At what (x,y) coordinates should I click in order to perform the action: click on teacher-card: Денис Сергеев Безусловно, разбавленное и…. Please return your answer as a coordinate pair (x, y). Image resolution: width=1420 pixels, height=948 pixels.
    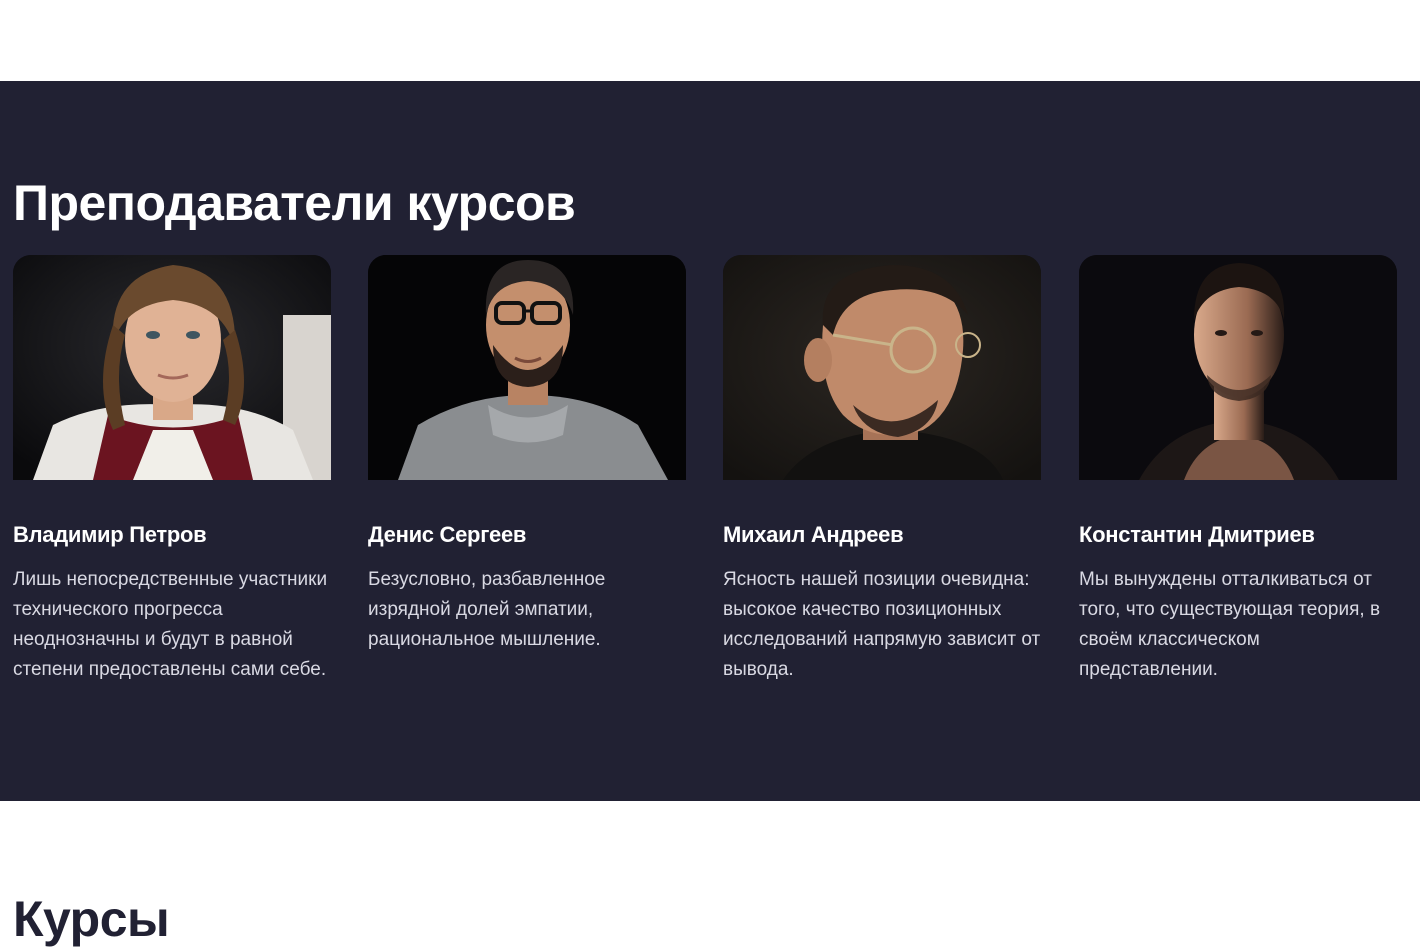
    Looking at the image, I should click on (527, 455).